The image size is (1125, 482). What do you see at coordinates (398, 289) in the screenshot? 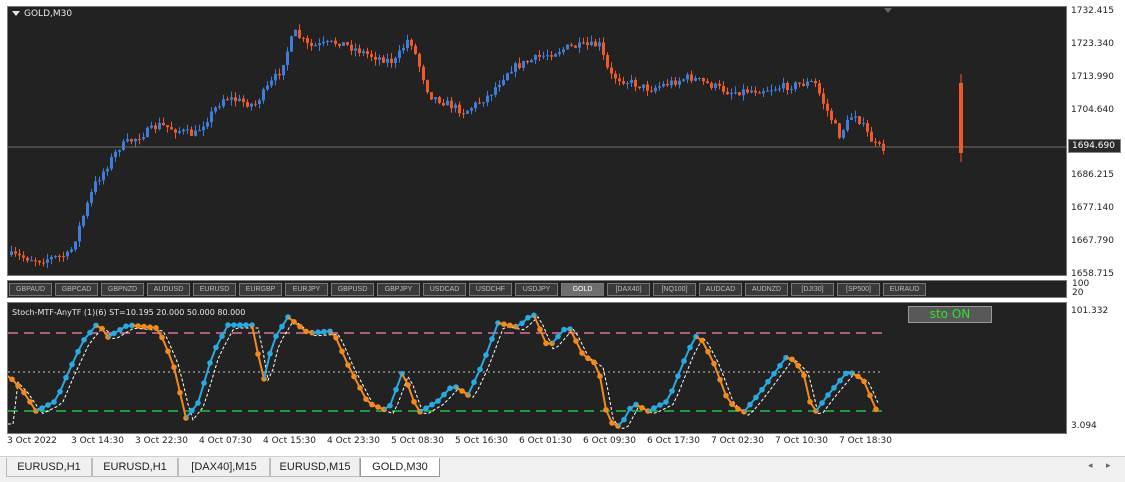
I see `symbol-button-gbpjpy: GBPJPY` at bounding box center [398, 289].